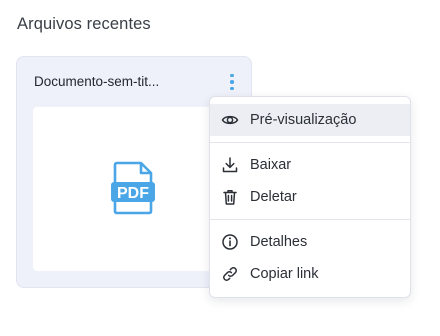 This screenshot has width=440, height=336. What do you see at coordinates (84, 24) in the screenshot?
I see `section-title: Arquivos recentes` at bounding box center [84, 24].